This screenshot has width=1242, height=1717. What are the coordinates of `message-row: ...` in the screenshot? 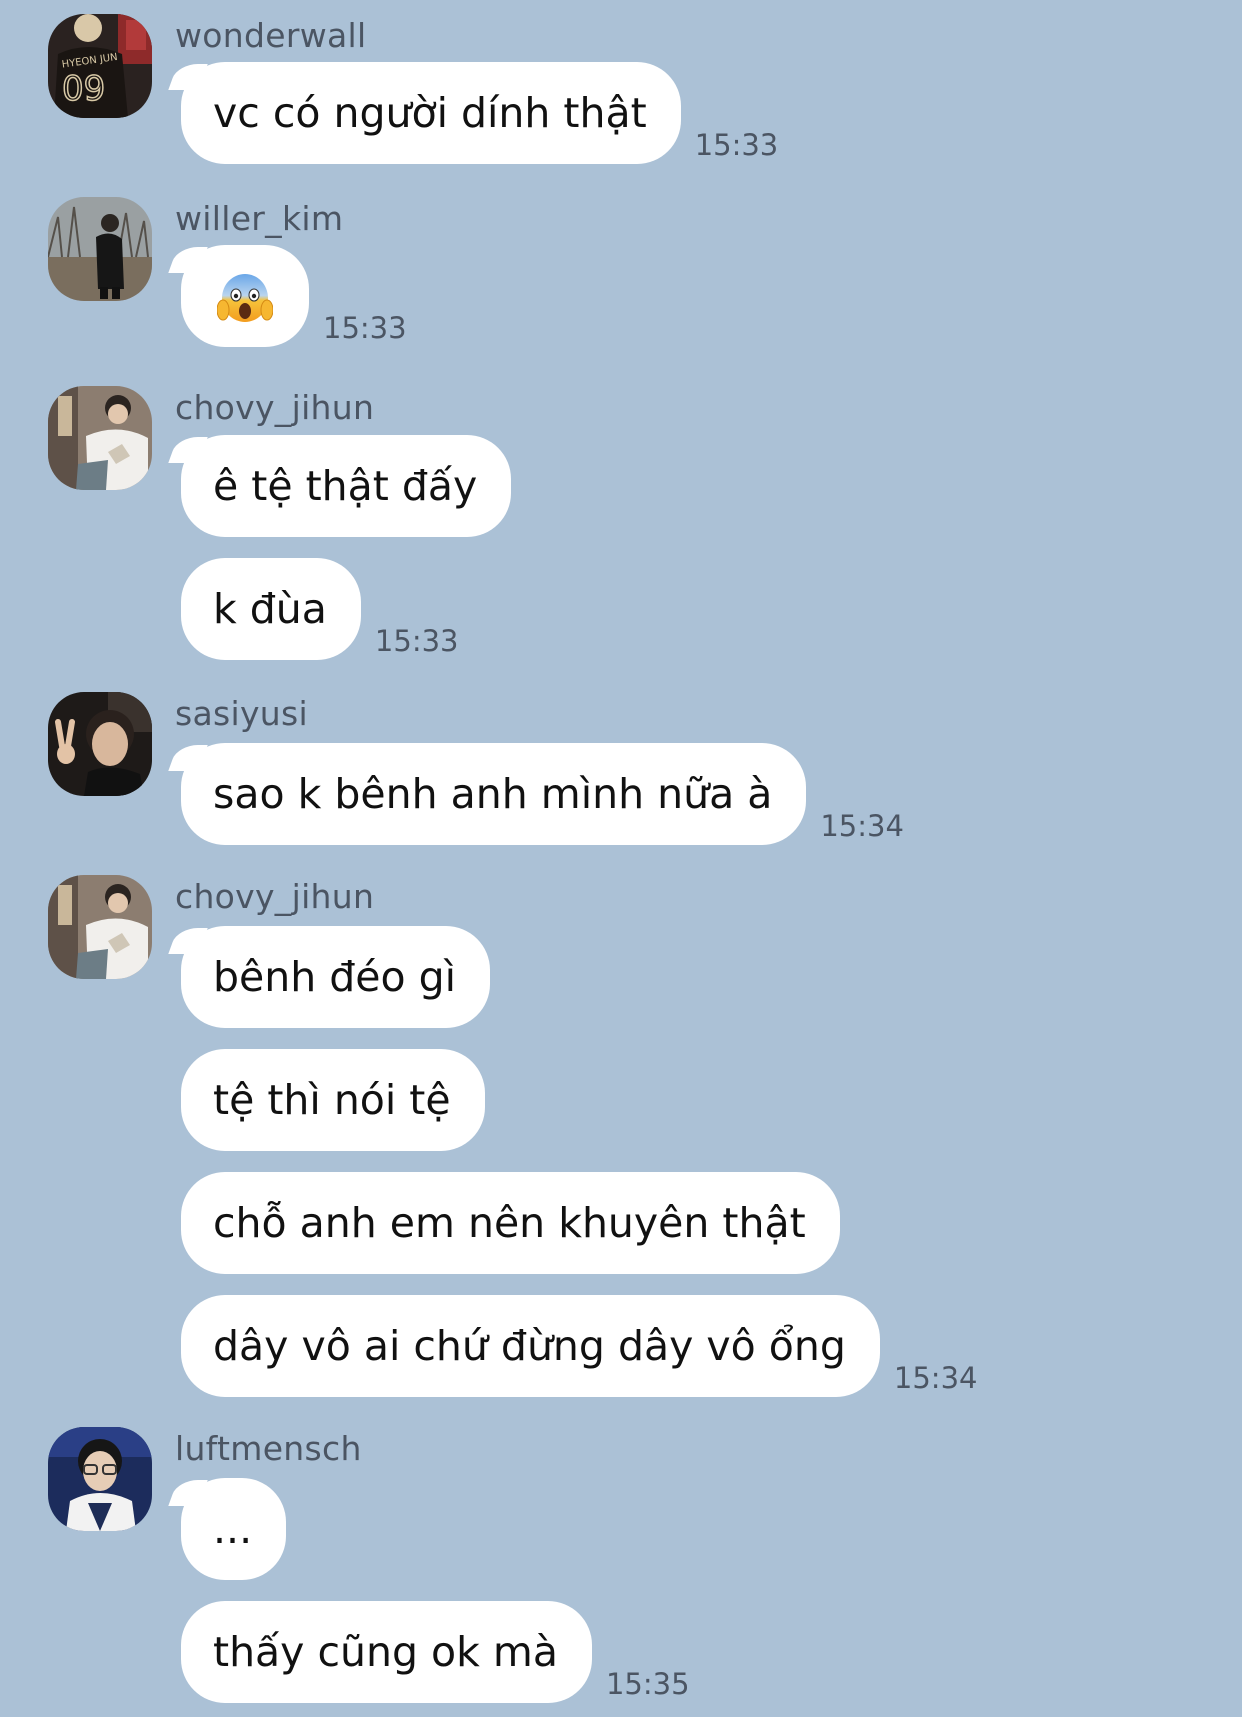 It's located at (234, 1529).